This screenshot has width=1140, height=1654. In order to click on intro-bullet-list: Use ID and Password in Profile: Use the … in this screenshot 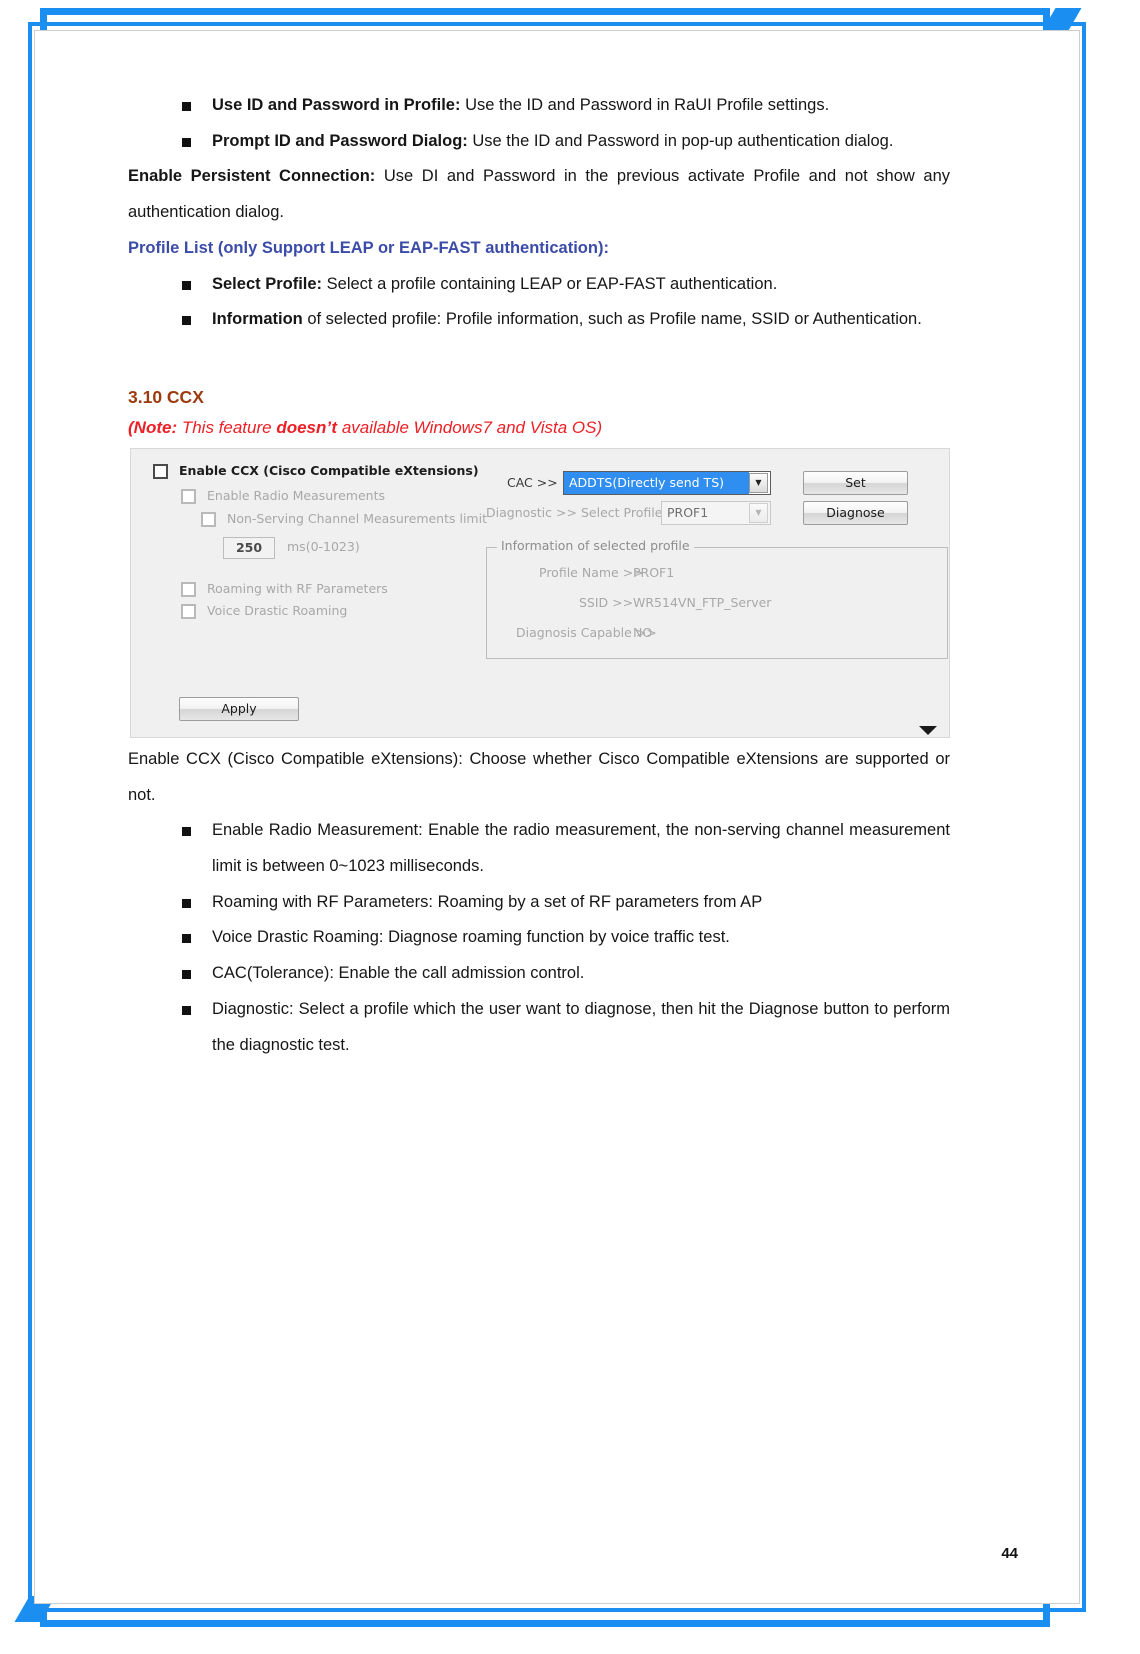, I will do `click(539, 123)`.